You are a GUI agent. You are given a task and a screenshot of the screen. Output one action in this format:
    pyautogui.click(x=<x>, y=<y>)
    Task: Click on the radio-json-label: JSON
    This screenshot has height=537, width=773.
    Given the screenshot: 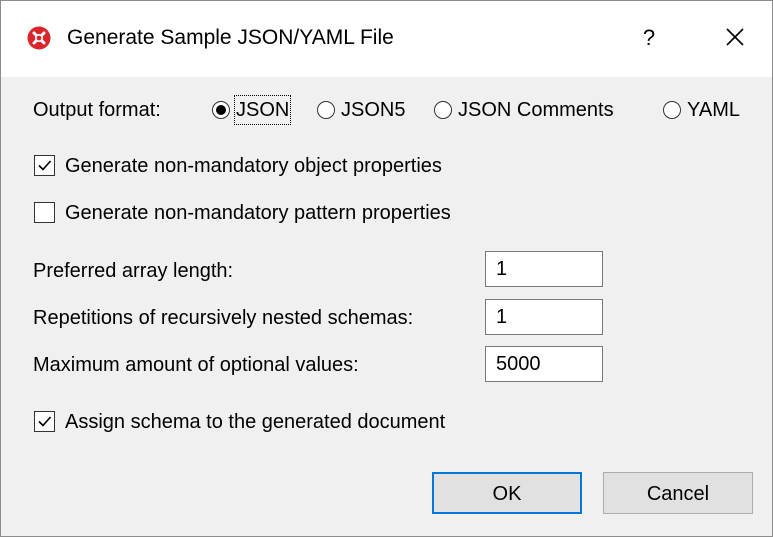 What is the action you would take?
    pyautogui.click(x=262, y=110)
    